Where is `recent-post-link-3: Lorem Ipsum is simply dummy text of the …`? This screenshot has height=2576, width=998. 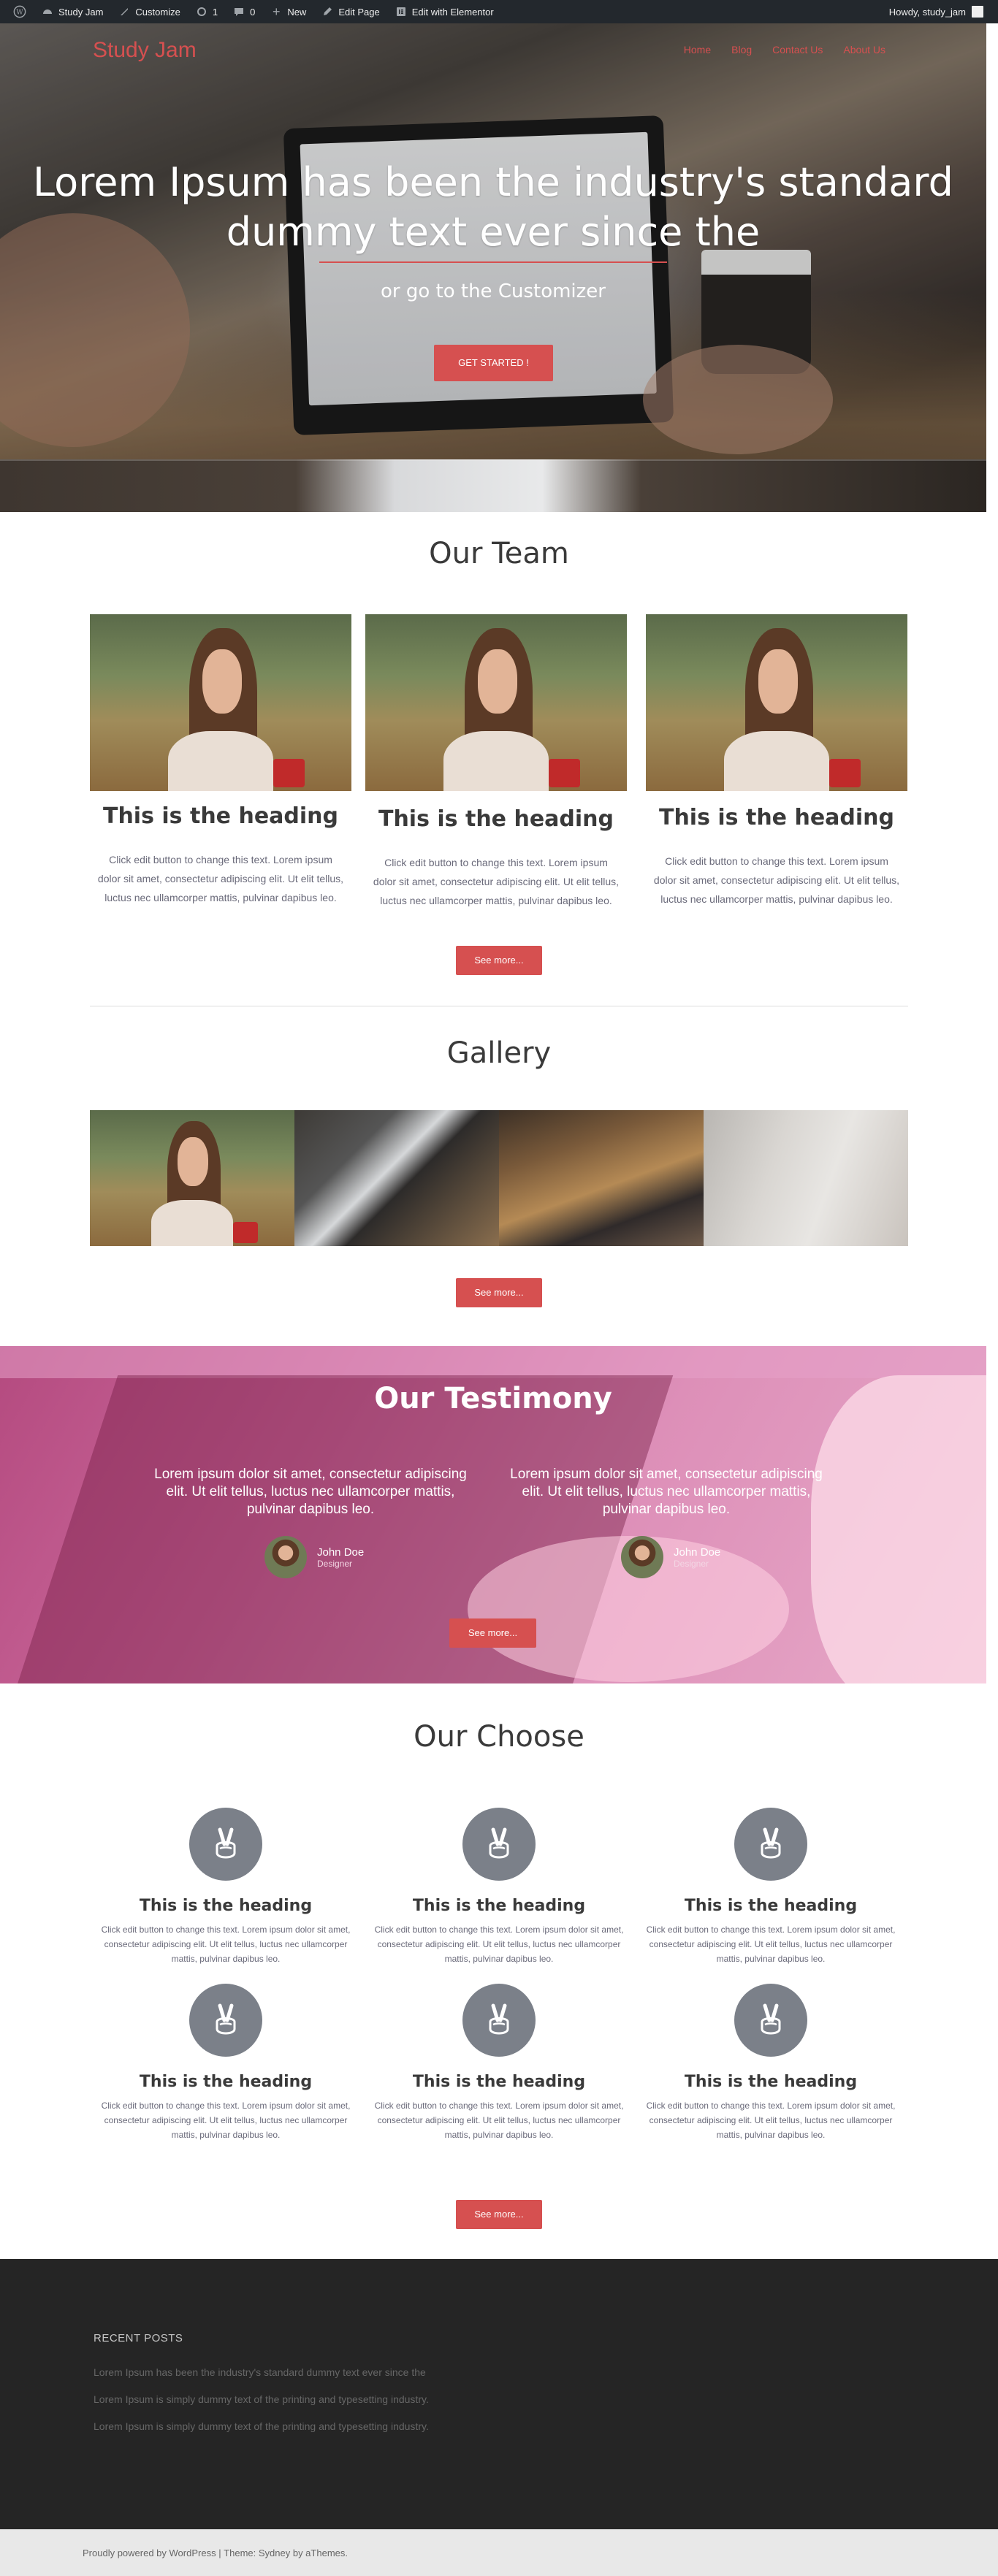 recent-post-link-3: Lorem Ipsum is simply dummy text of the … is located at coordinates (261, 2426).